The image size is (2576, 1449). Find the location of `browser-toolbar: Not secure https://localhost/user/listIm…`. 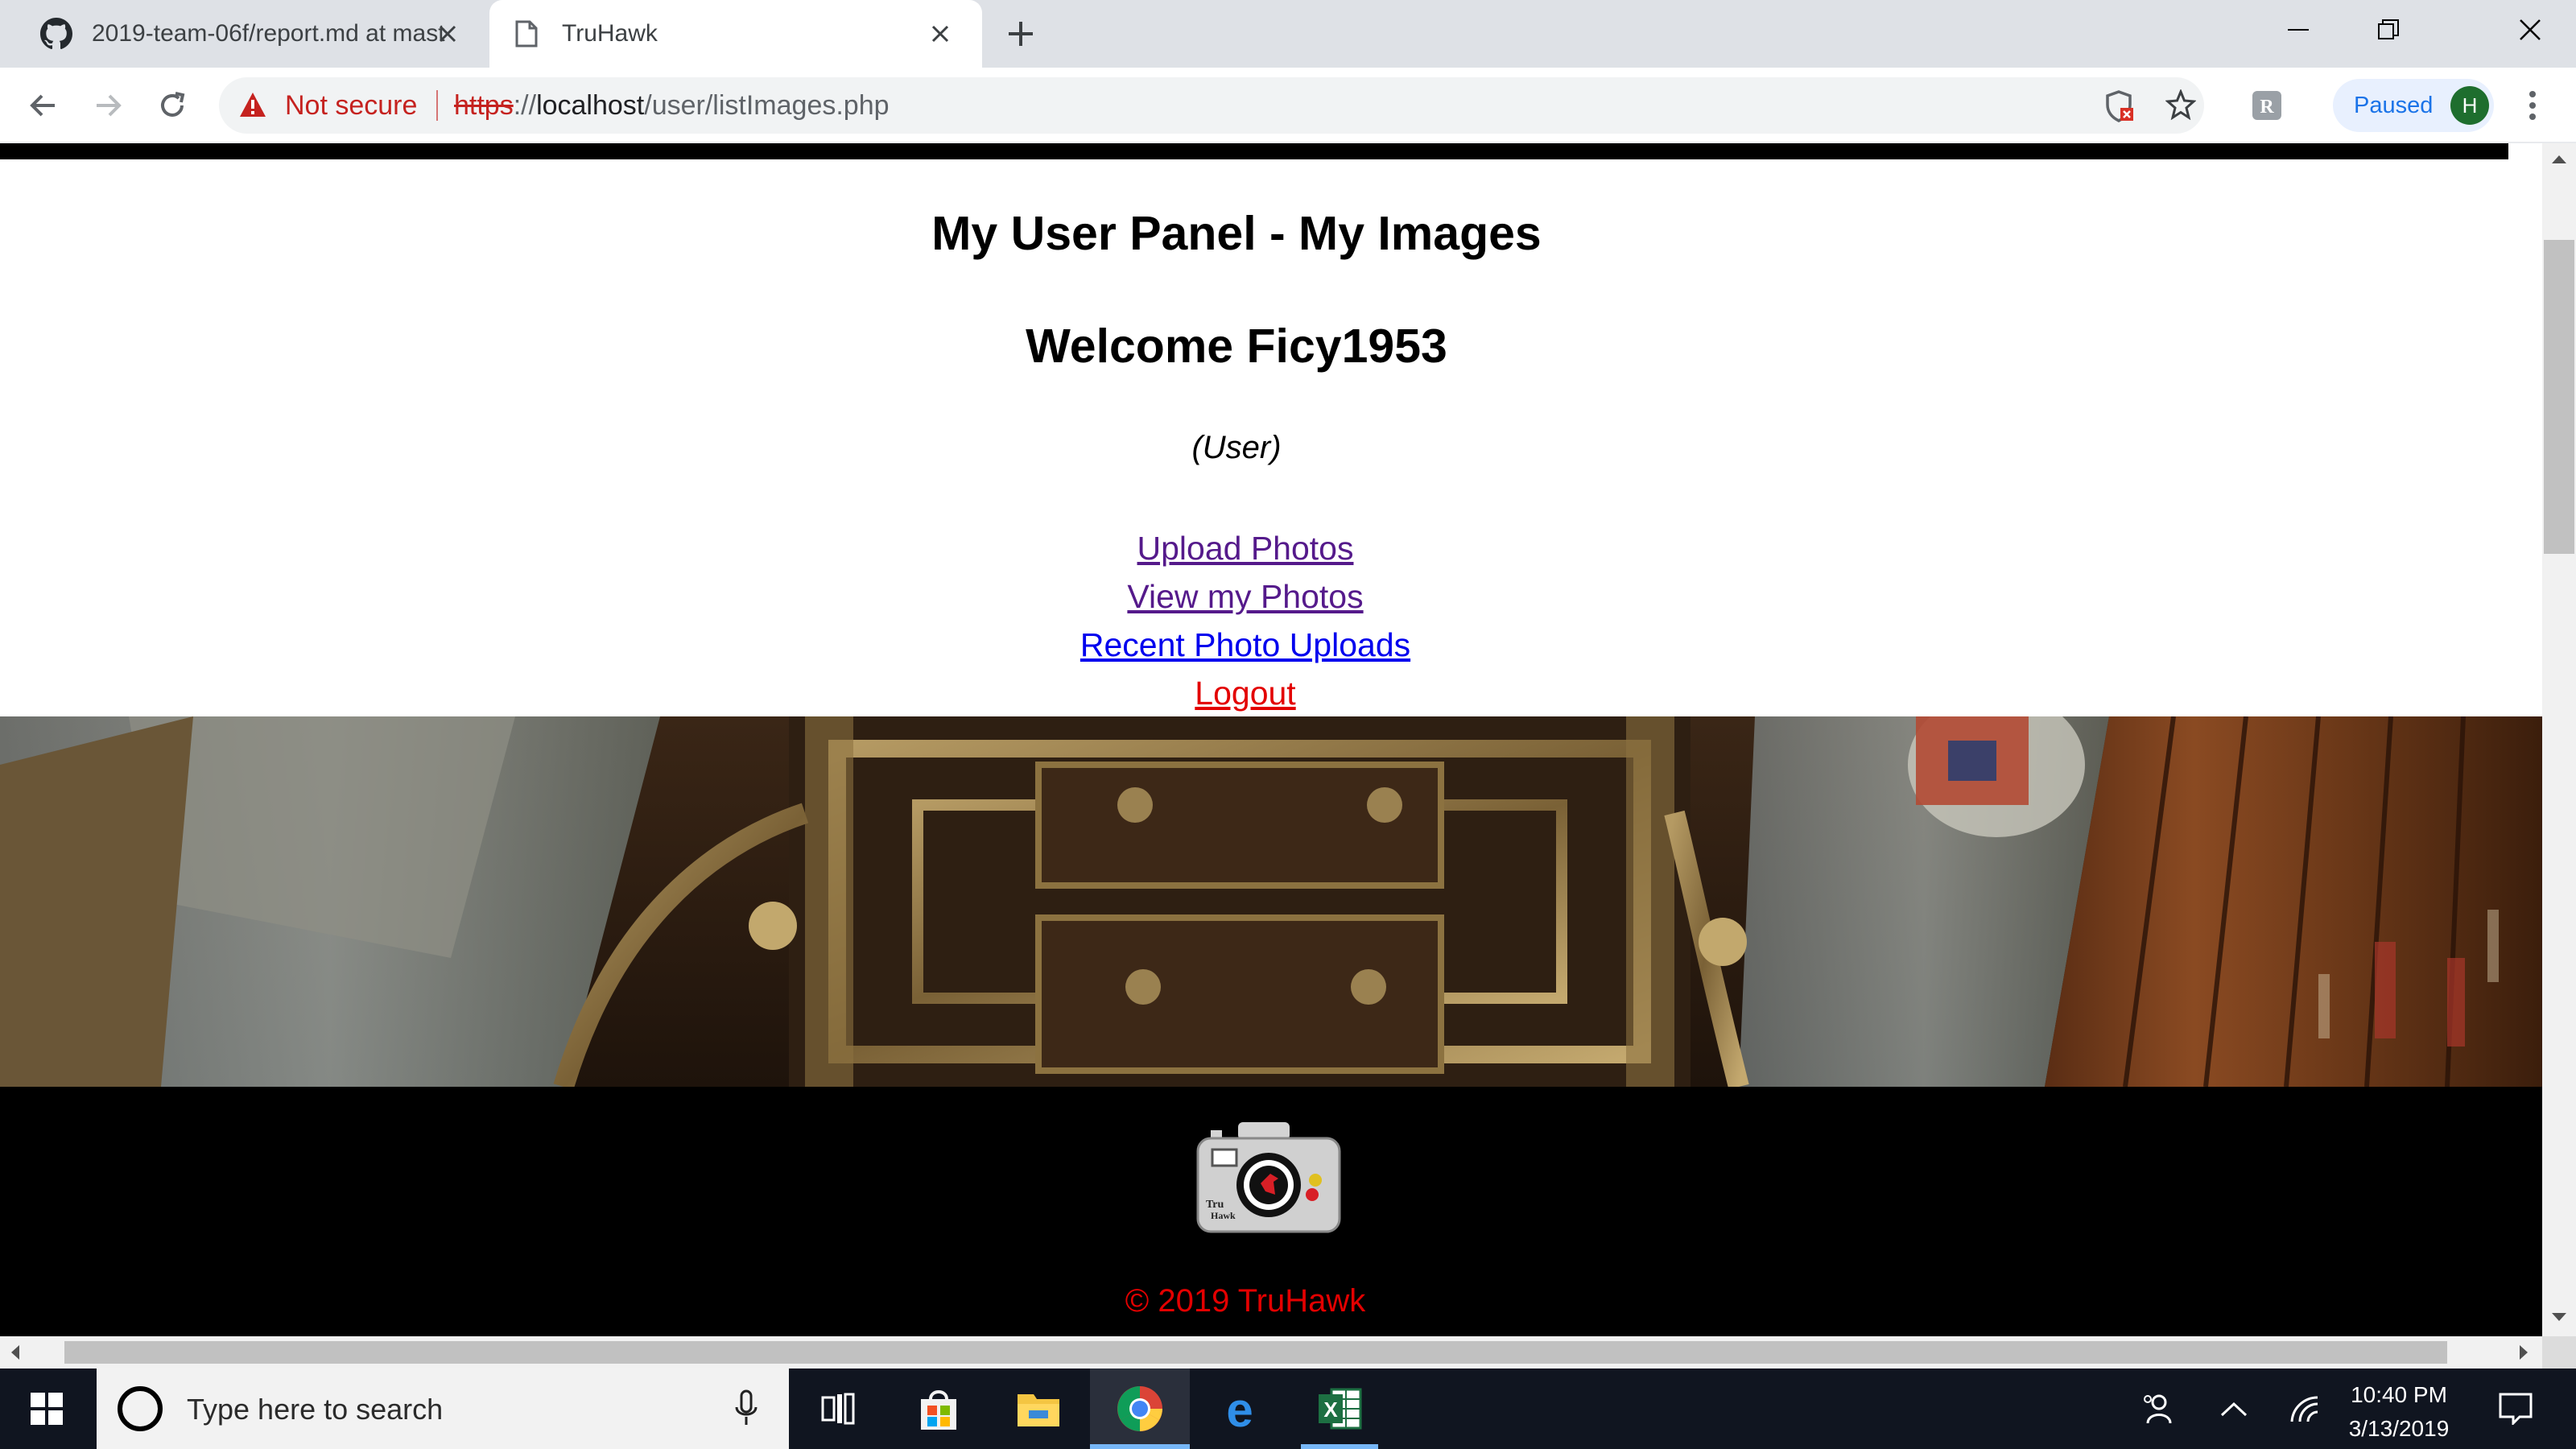

browser-toolbar: Not secure https://localhost/user/listIm… is located at coordinates (1288, 106).